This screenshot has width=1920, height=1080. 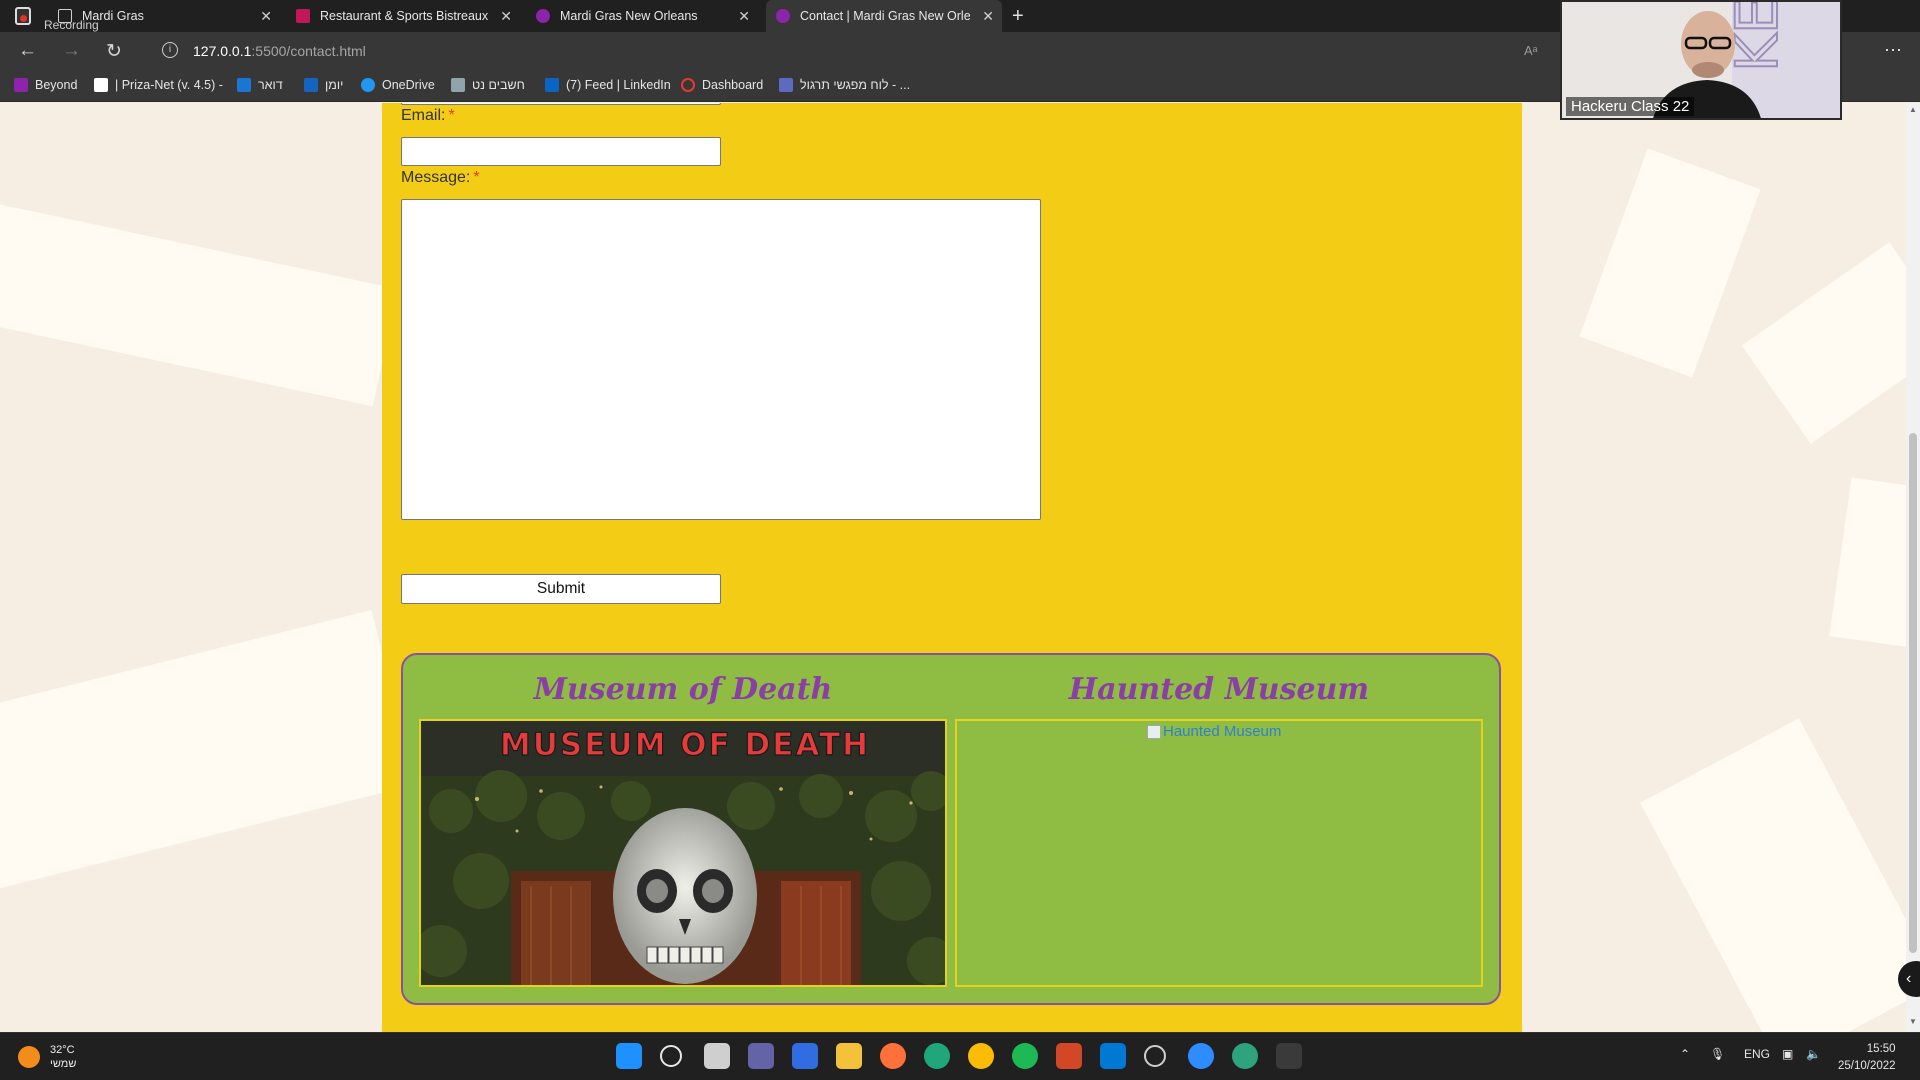 I want to click on temperature: 32°C, so click(x=62, y=1050).